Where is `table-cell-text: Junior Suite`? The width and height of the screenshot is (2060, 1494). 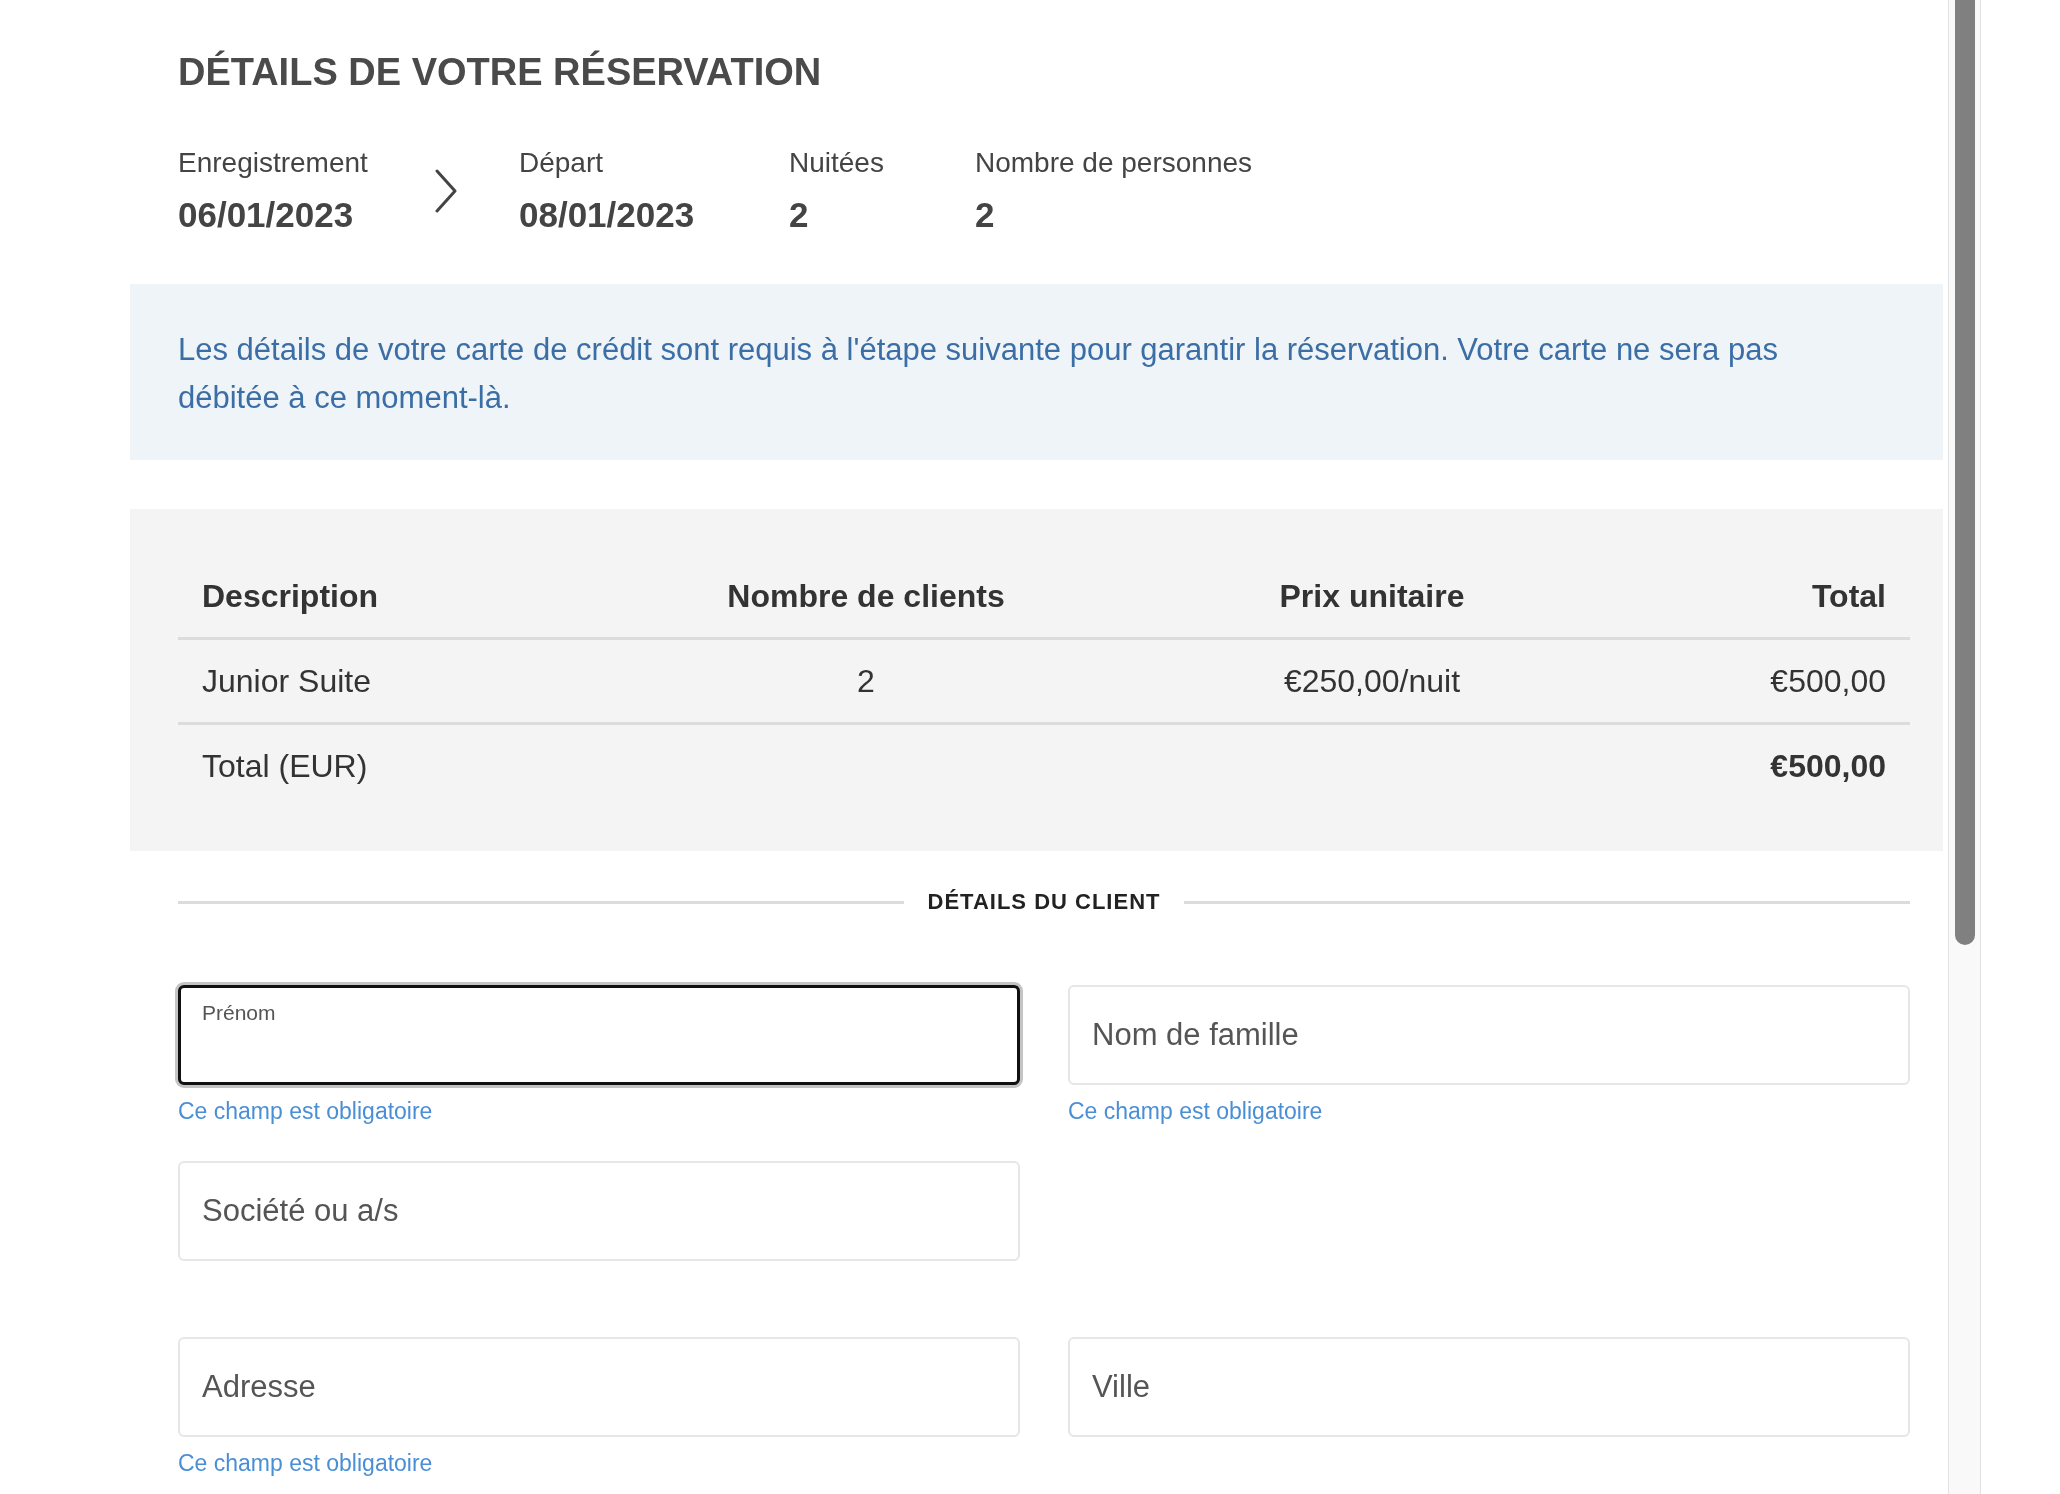 table-cell-text: Junior Suite is located at coordinates (286, 681).